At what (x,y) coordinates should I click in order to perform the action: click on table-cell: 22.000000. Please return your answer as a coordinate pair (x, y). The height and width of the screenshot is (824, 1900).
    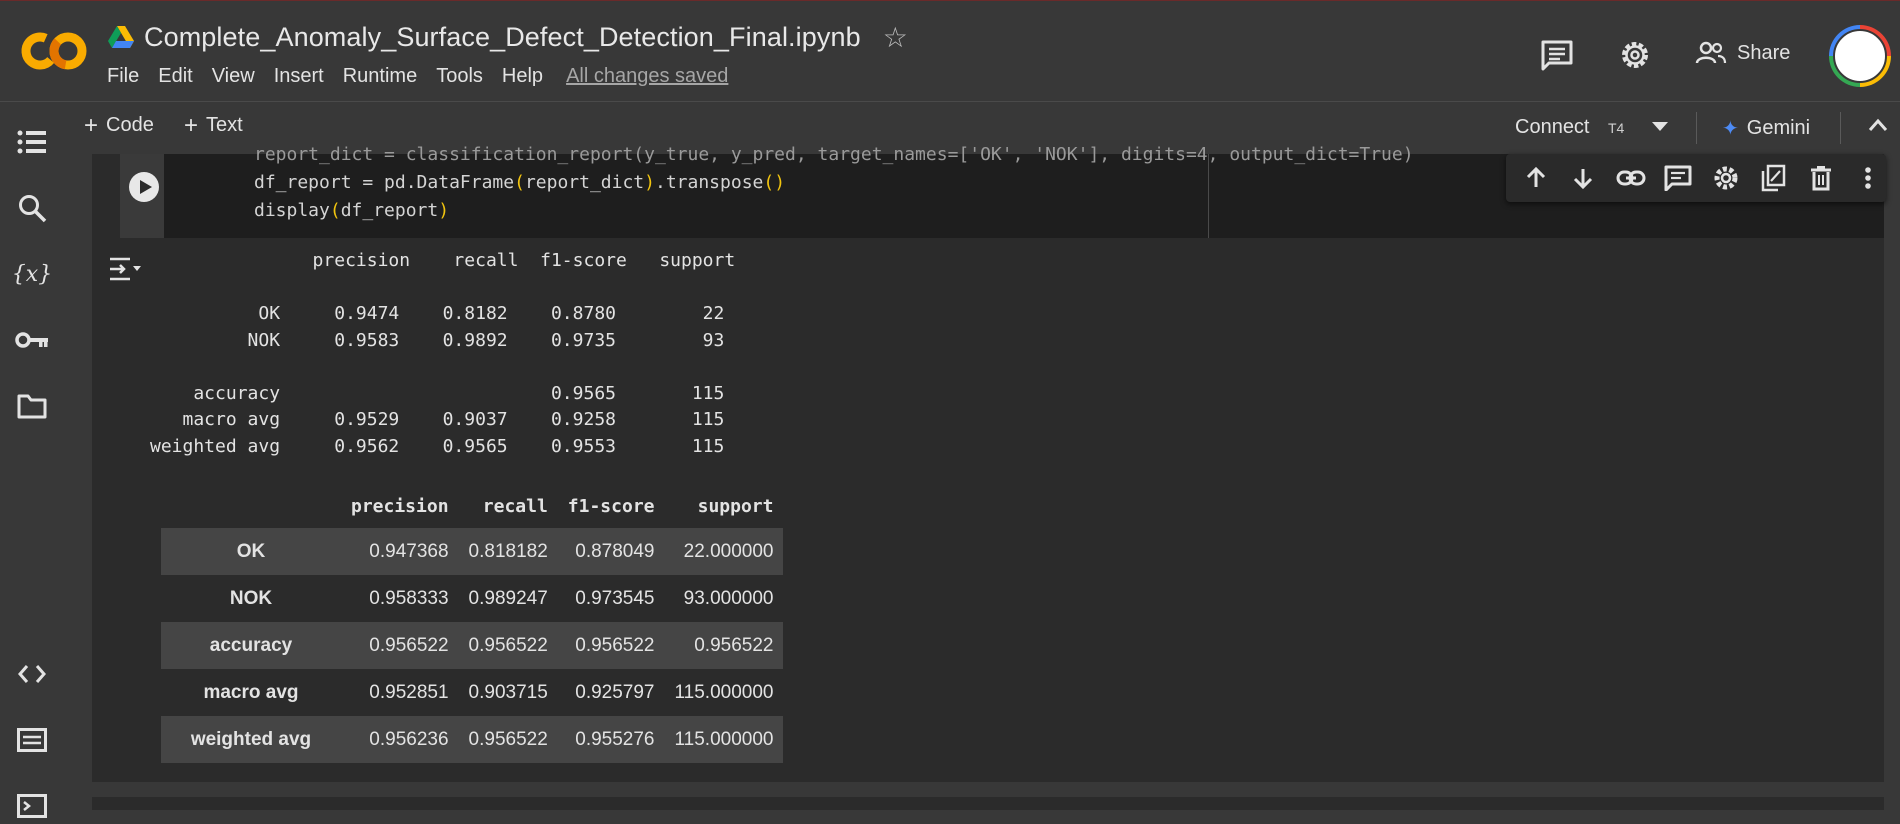
    Looking at the image, I should click on (728, 551).